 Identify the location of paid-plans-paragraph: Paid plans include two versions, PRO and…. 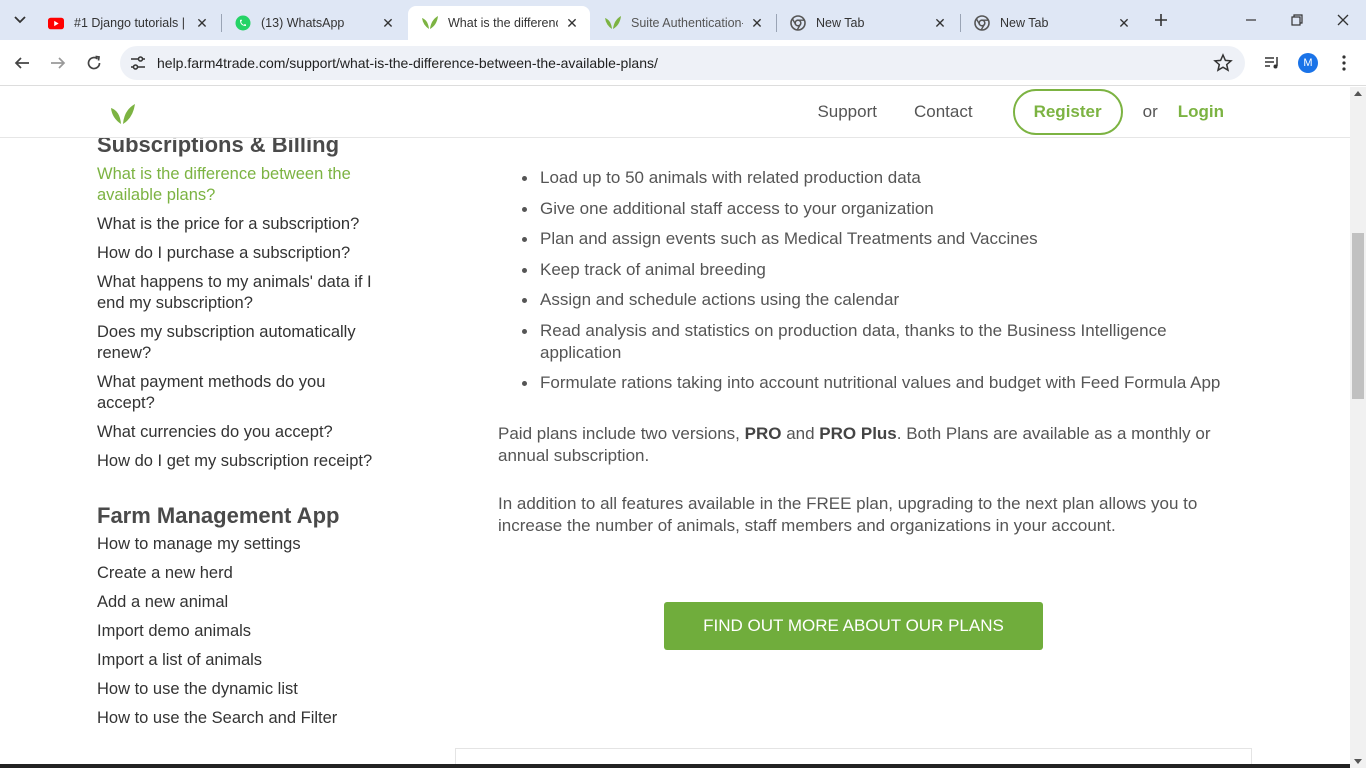
(858, 445).